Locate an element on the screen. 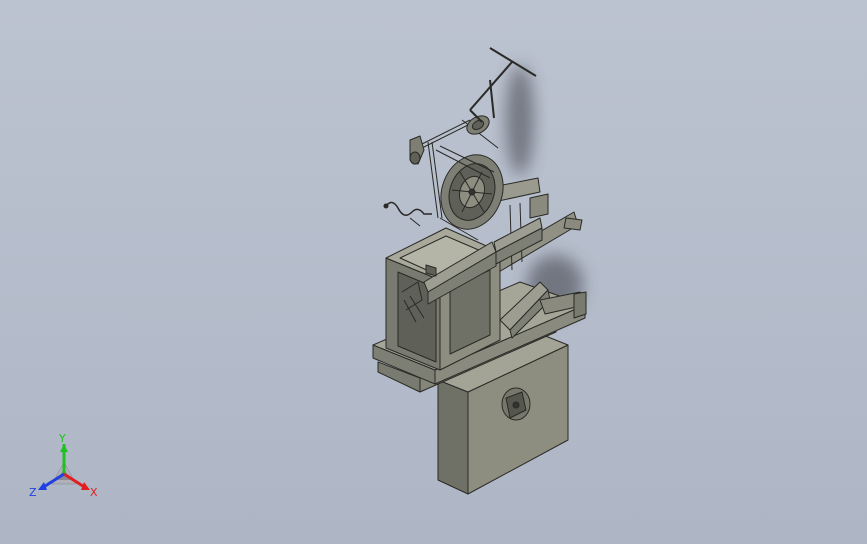 The height and width of the screenshot is (544, 867). upper-pulley is located at coordinates (478, 125).